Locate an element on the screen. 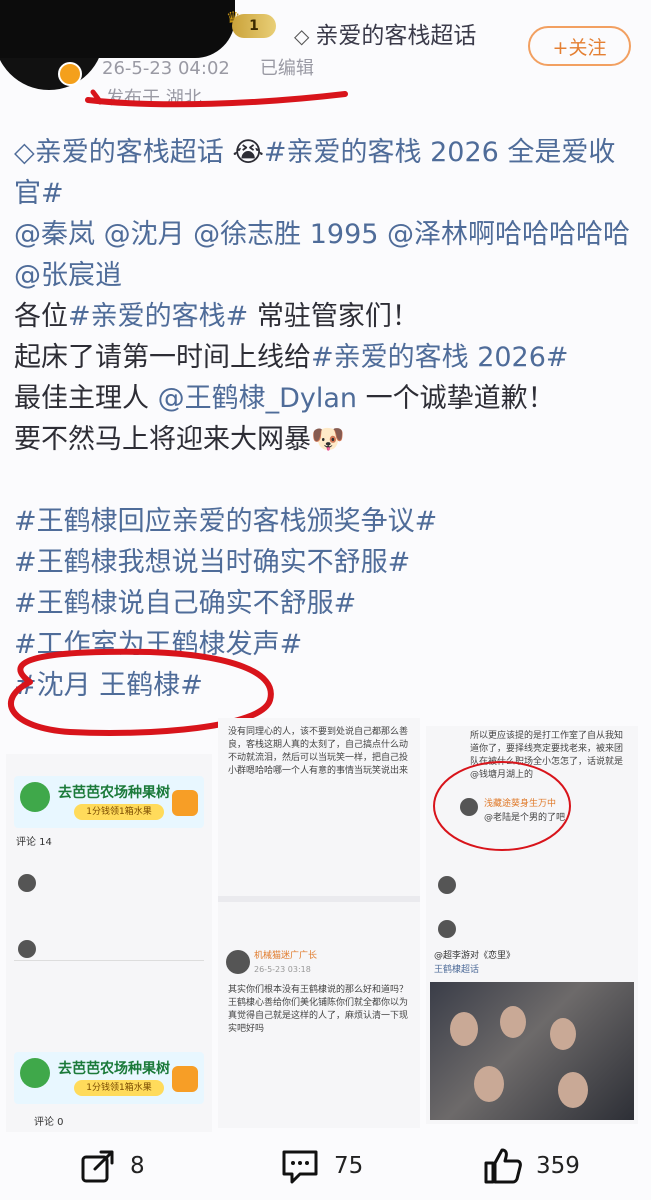 The width and height of the screenshot is (651, 1200). like-count: 359 is located at coordinates (558, 1166).